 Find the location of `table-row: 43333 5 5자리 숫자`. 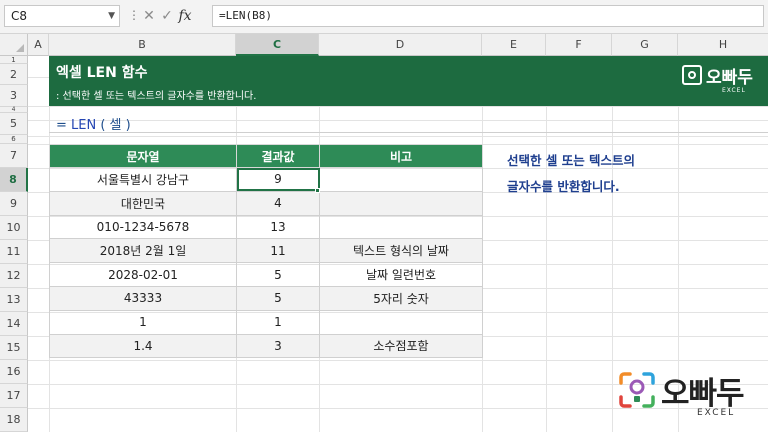

table-row: 43333 5 5자리 숫자 is located at coordinates (266, 298).